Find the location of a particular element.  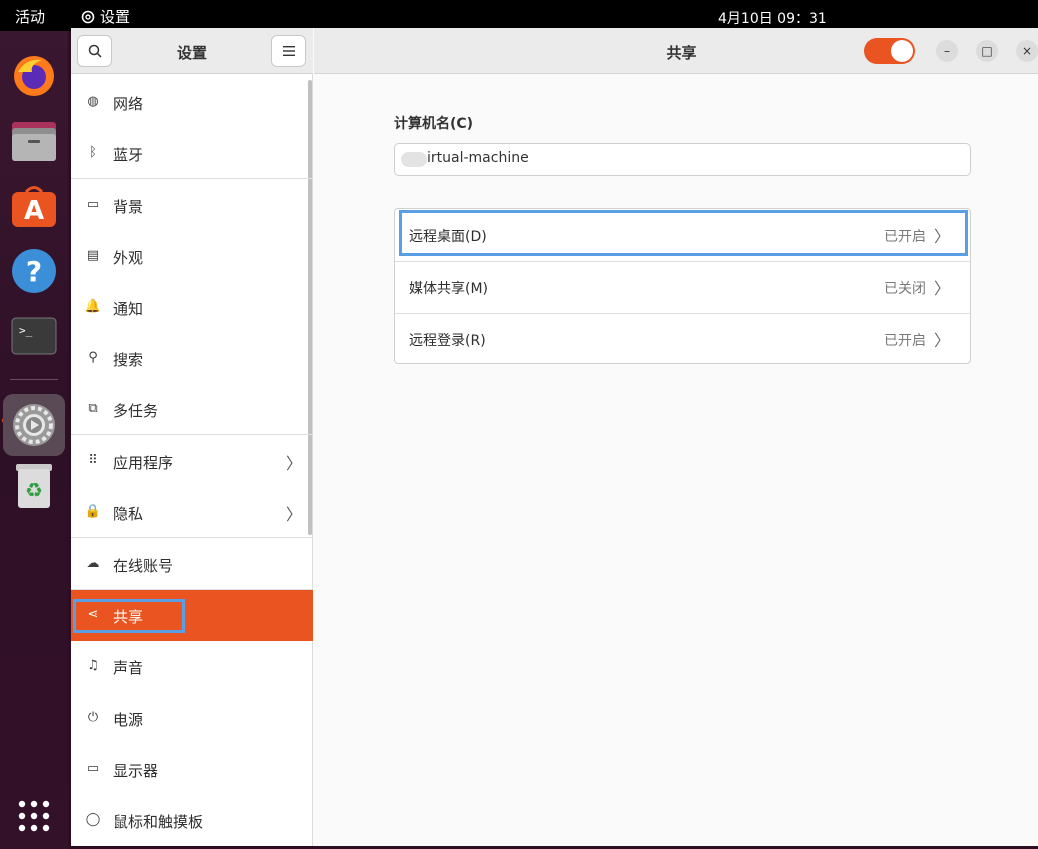

dock: A ? >_ ♻ is located at coordinates (34, 440).